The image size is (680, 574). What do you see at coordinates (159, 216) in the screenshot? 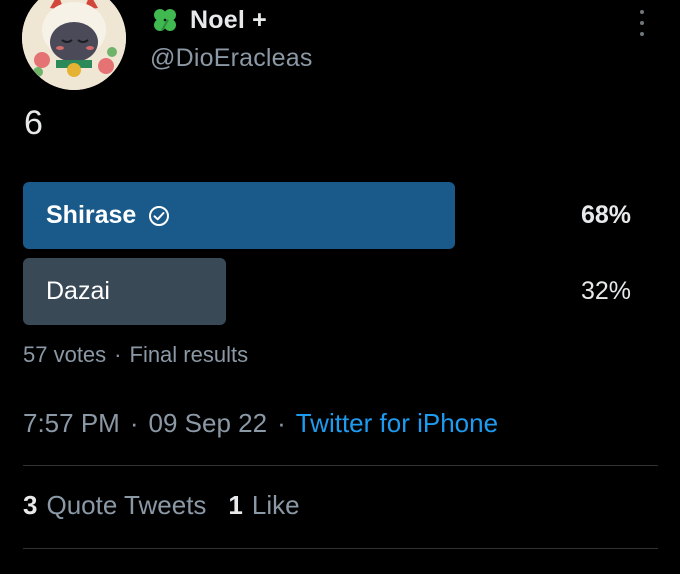
I see `checkmark-circle-icon` at bounding box center [159, 216].